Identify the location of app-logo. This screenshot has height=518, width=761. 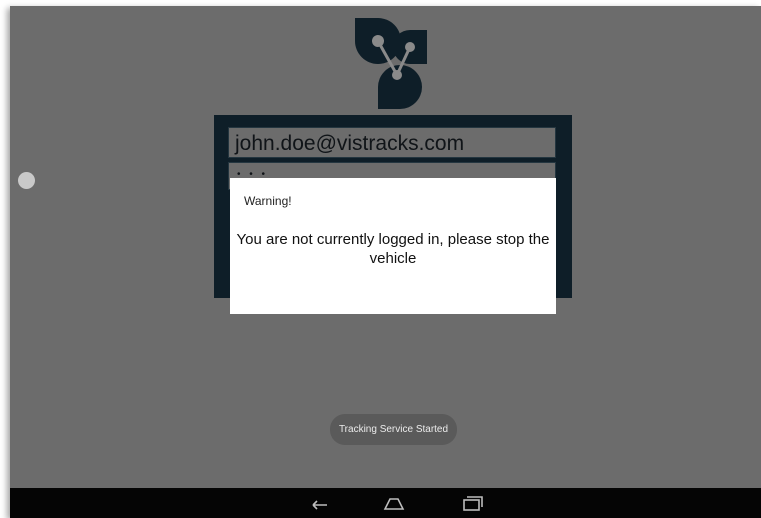
(391, 63).